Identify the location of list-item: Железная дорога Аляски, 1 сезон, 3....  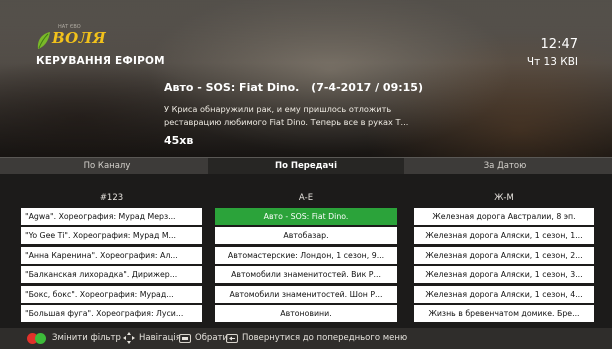
(504, 275).